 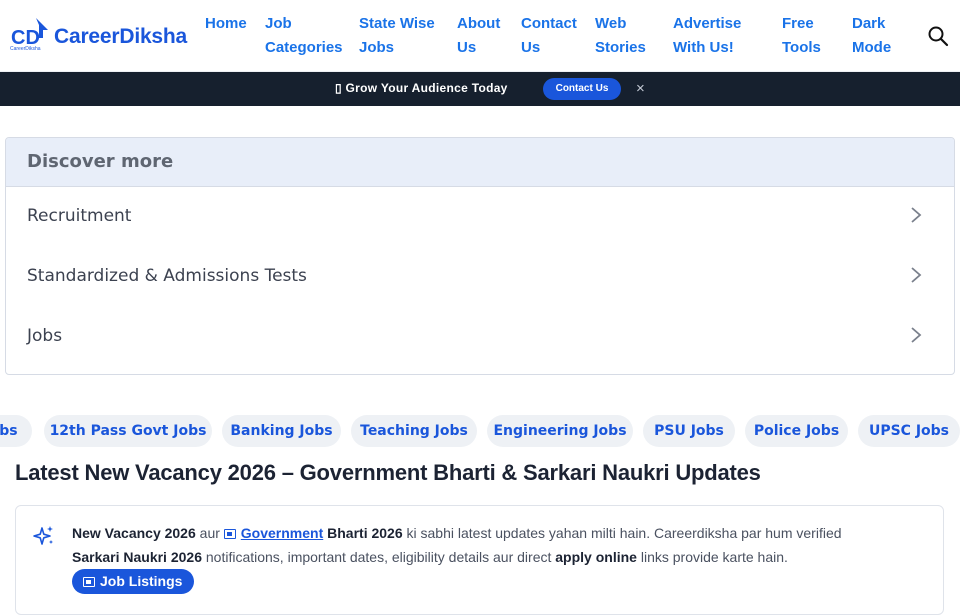 I want to click on nav-about-us: About Us, so click(x=478, y=36).